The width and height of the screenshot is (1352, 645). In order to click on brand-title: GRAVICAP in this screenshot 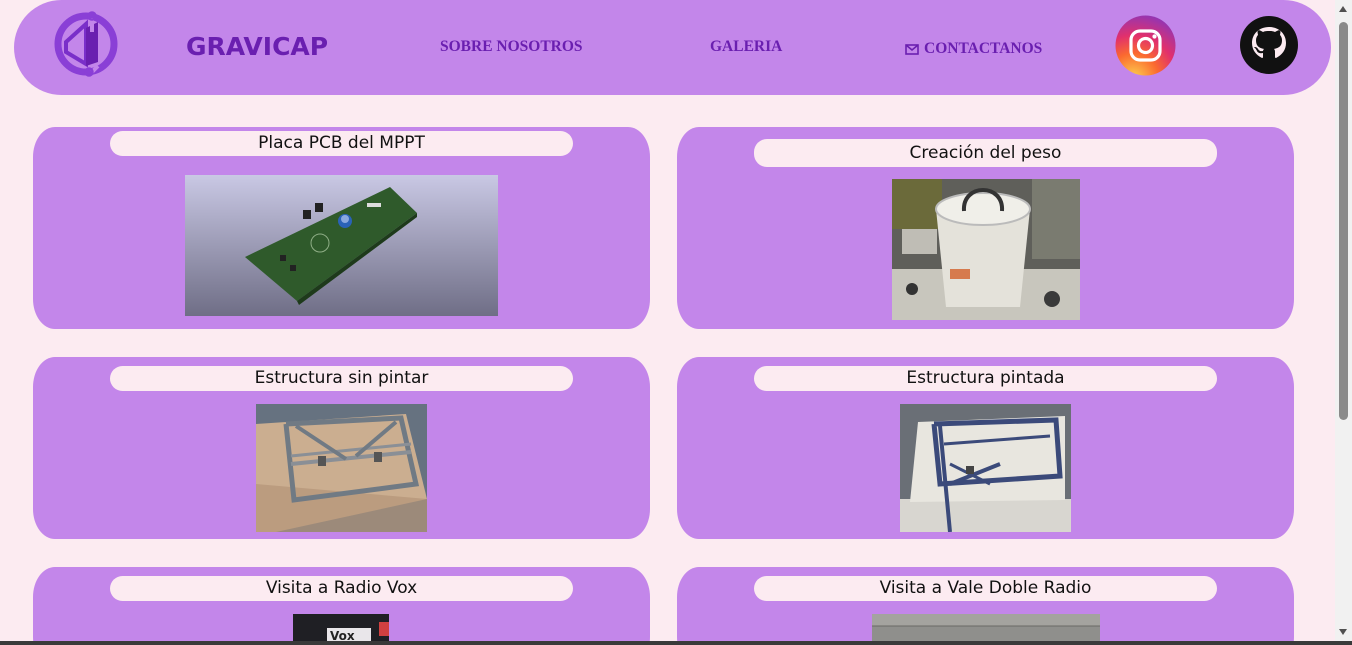, I will do `click(257, 46)`.